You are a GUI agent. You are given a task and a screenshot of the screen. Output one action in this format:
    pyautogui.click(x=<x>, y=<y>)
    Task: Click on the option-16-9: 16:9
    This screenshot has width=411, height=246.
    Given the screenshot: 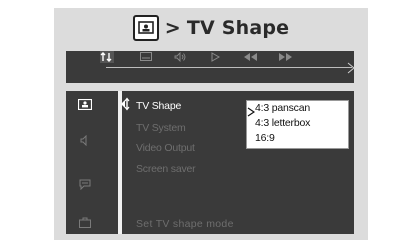 What is the action you would take?
    pyautogui.click(x=265, y=138)
    